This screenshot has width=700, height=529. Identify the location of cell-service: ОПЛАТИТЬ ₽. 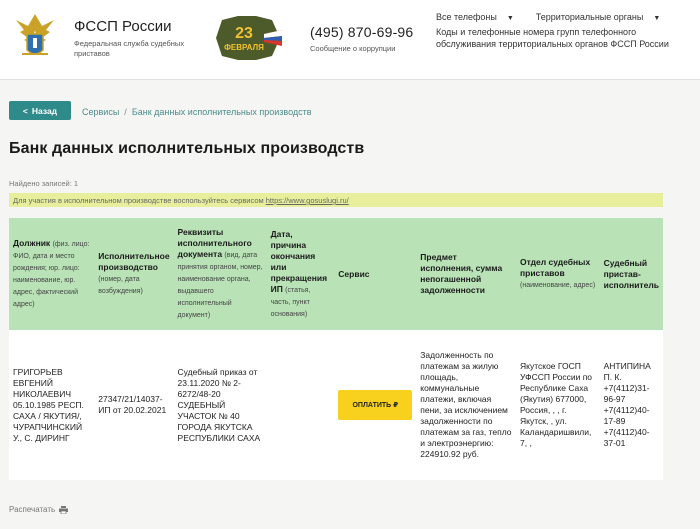
(375, 405).